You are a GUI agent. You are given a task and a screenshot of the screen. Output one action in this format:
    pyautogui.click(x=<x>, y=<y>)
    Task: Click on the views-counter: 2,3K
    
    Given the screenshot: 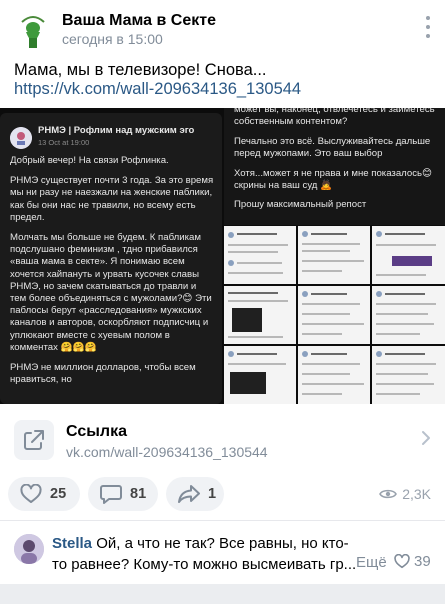 What is the action you would take?
    pyautogui.click(x=405, y=494)
    